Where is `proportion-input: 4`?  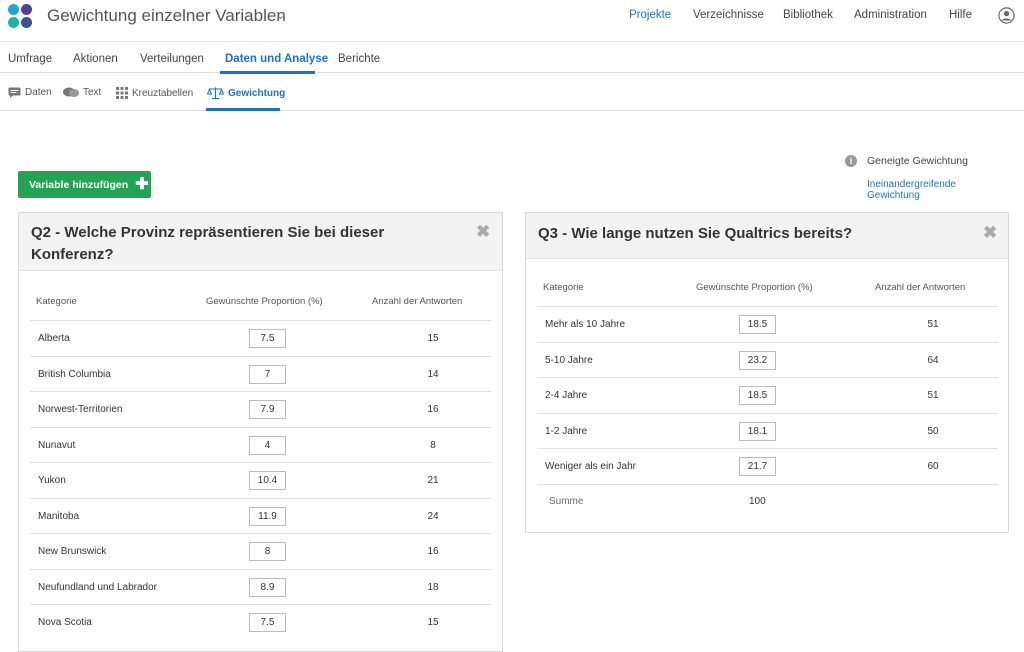 proportion-input: 4 is located at coordinates (267, 445).